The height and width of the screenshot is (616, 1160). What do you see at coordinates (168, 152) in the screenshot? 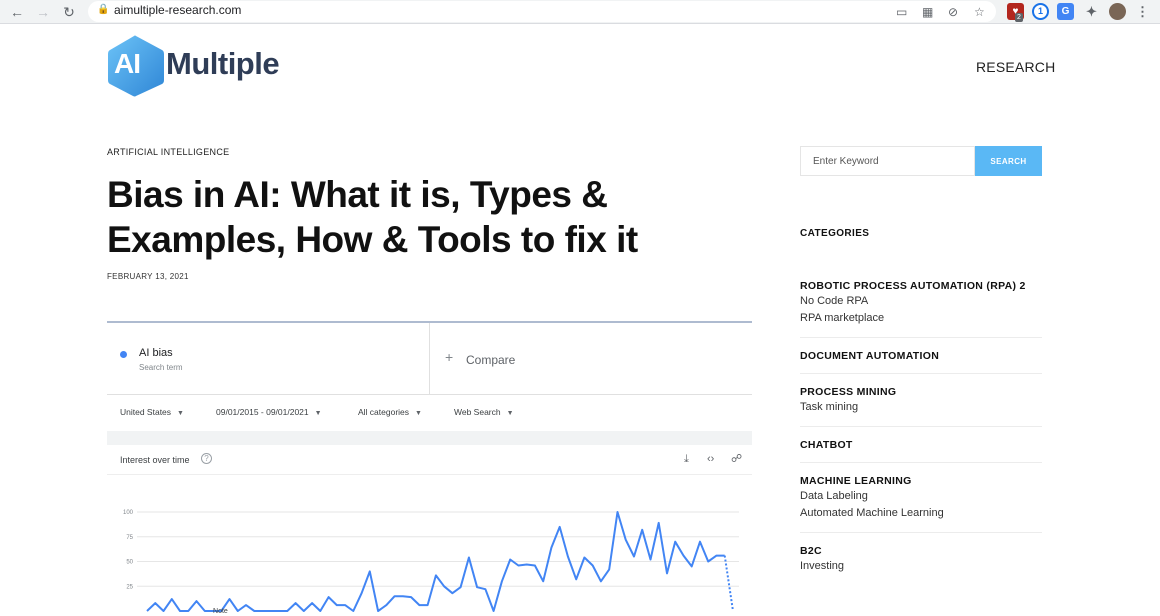
I see `article-category: ARTIFICIAL INTELLIGENCE` at bounding box center [168, 152].